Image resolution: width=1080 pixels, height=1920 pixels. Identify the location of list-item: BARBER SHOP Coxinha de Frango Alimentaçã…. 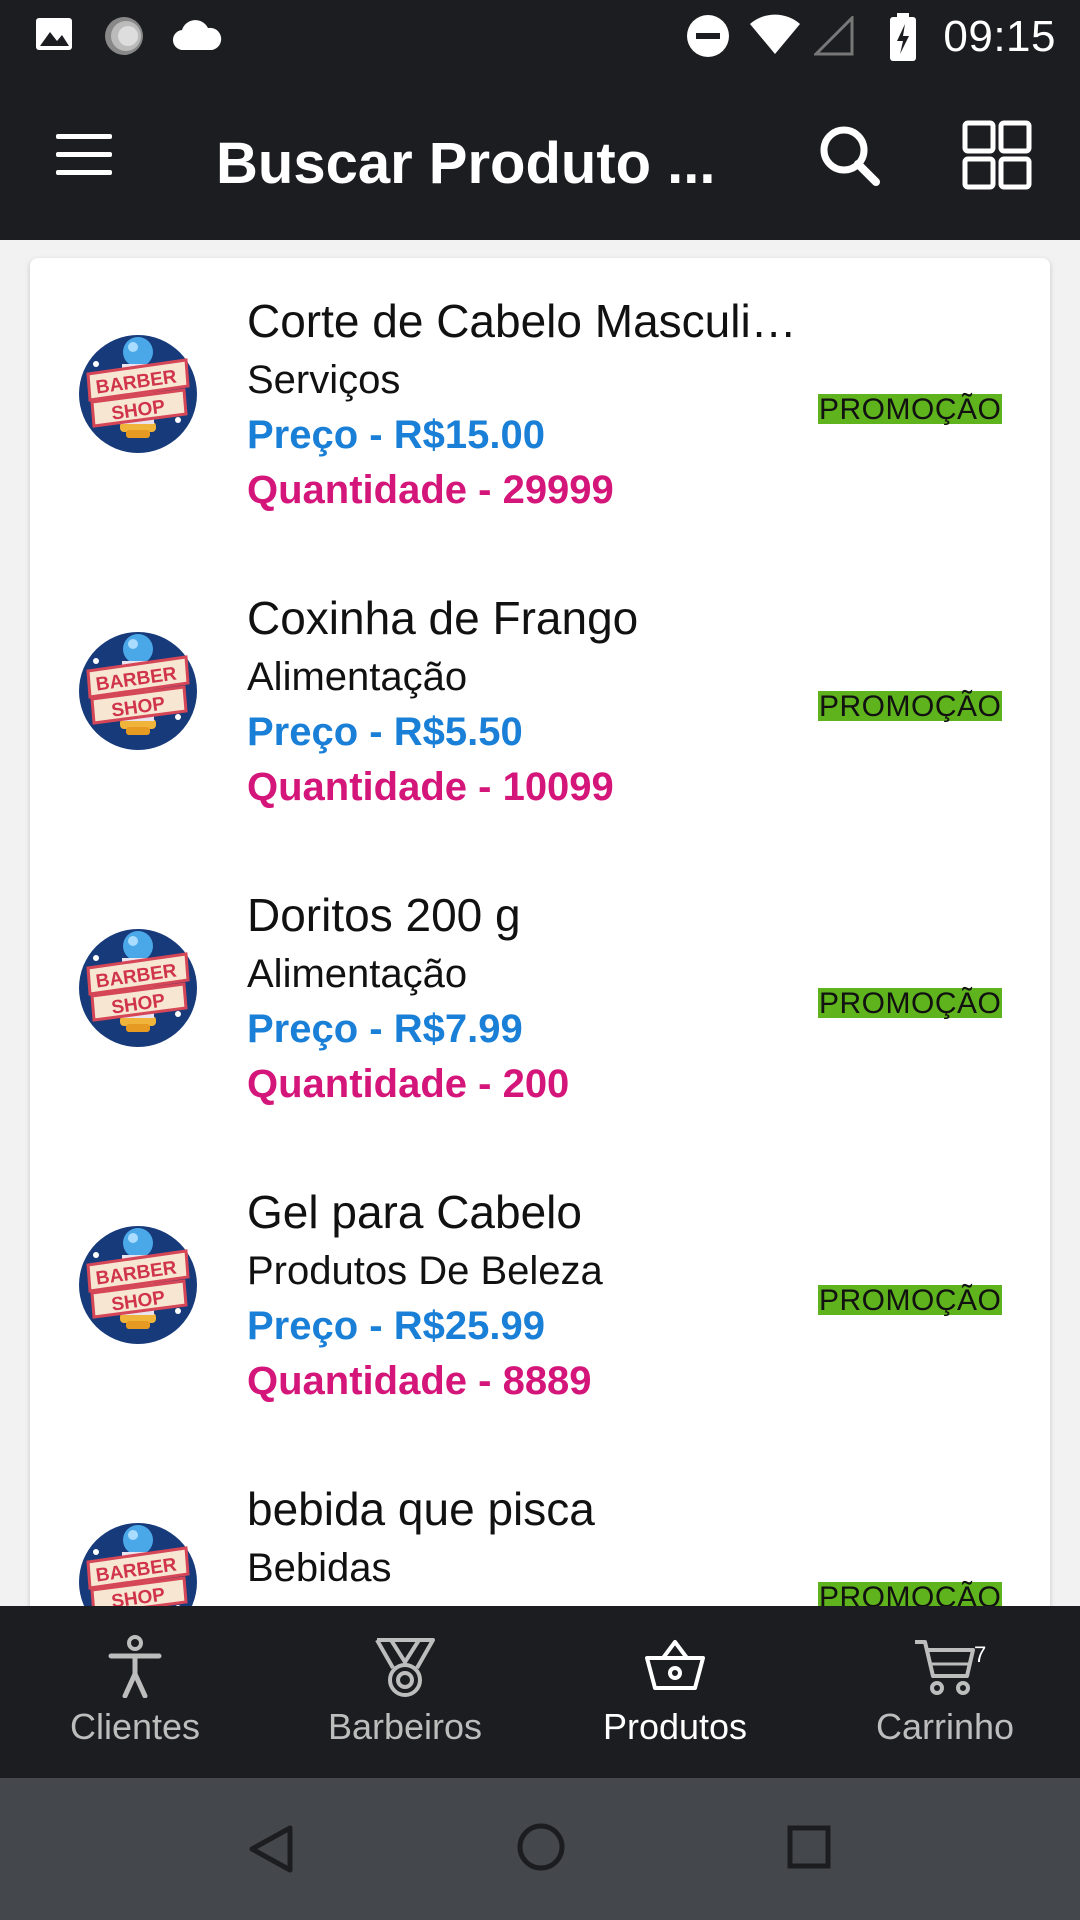
(540, 703).